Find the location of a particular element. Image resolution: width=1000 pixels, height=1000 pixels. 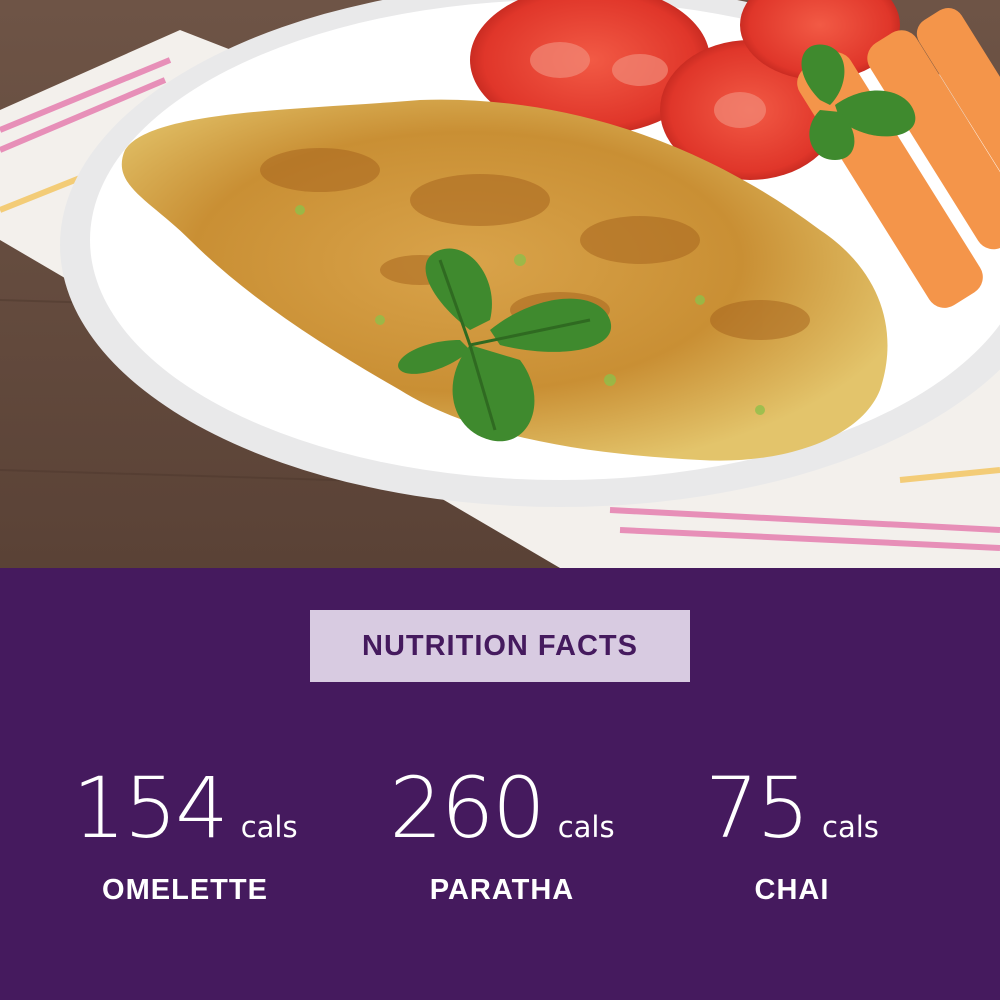

food-name: CHAI is located at coordinates (792, 890).